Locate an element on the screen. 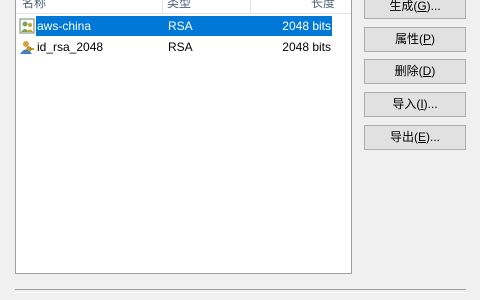  delete-button: 删除(D) is located at coordinates (415, 71).